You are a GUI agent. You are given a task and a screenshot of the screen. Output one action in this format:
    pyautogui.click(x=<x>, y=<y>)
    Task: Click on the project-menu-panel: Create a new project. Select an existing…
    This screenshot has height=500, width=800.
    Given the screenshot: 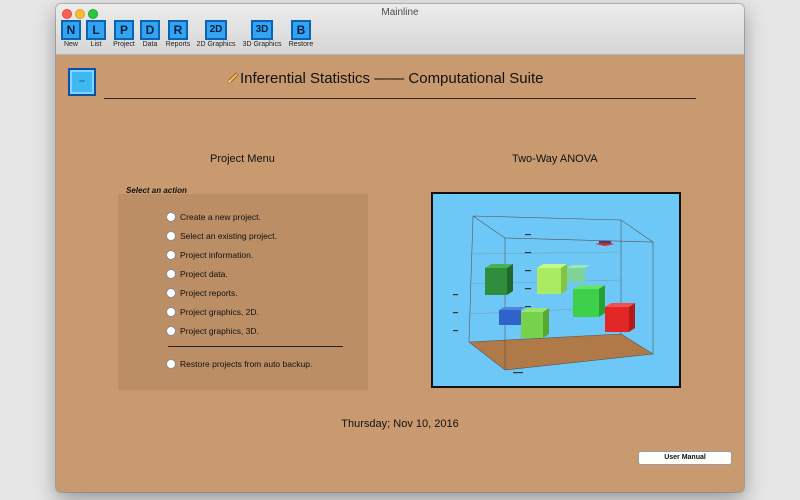 What is the action you would take?
    pyautogui.click(x=243, y=292)
    